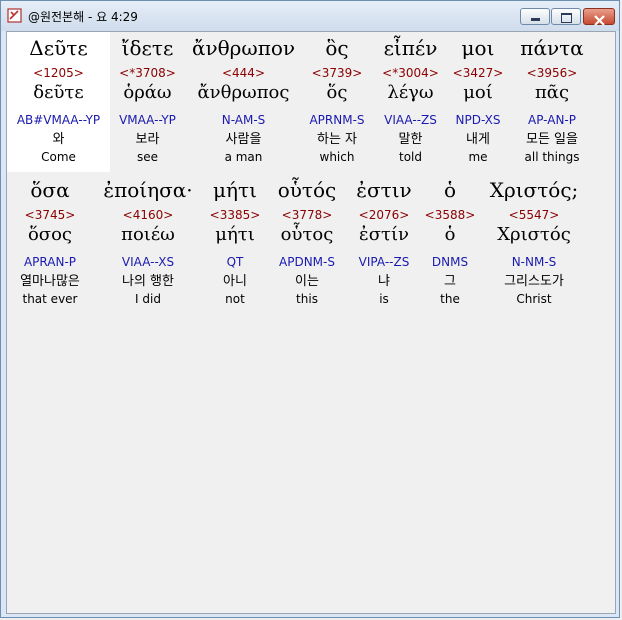  Describe the element at coordinates (534, 215) in the screenshot. I see `strong-number: <5547>` at that location.